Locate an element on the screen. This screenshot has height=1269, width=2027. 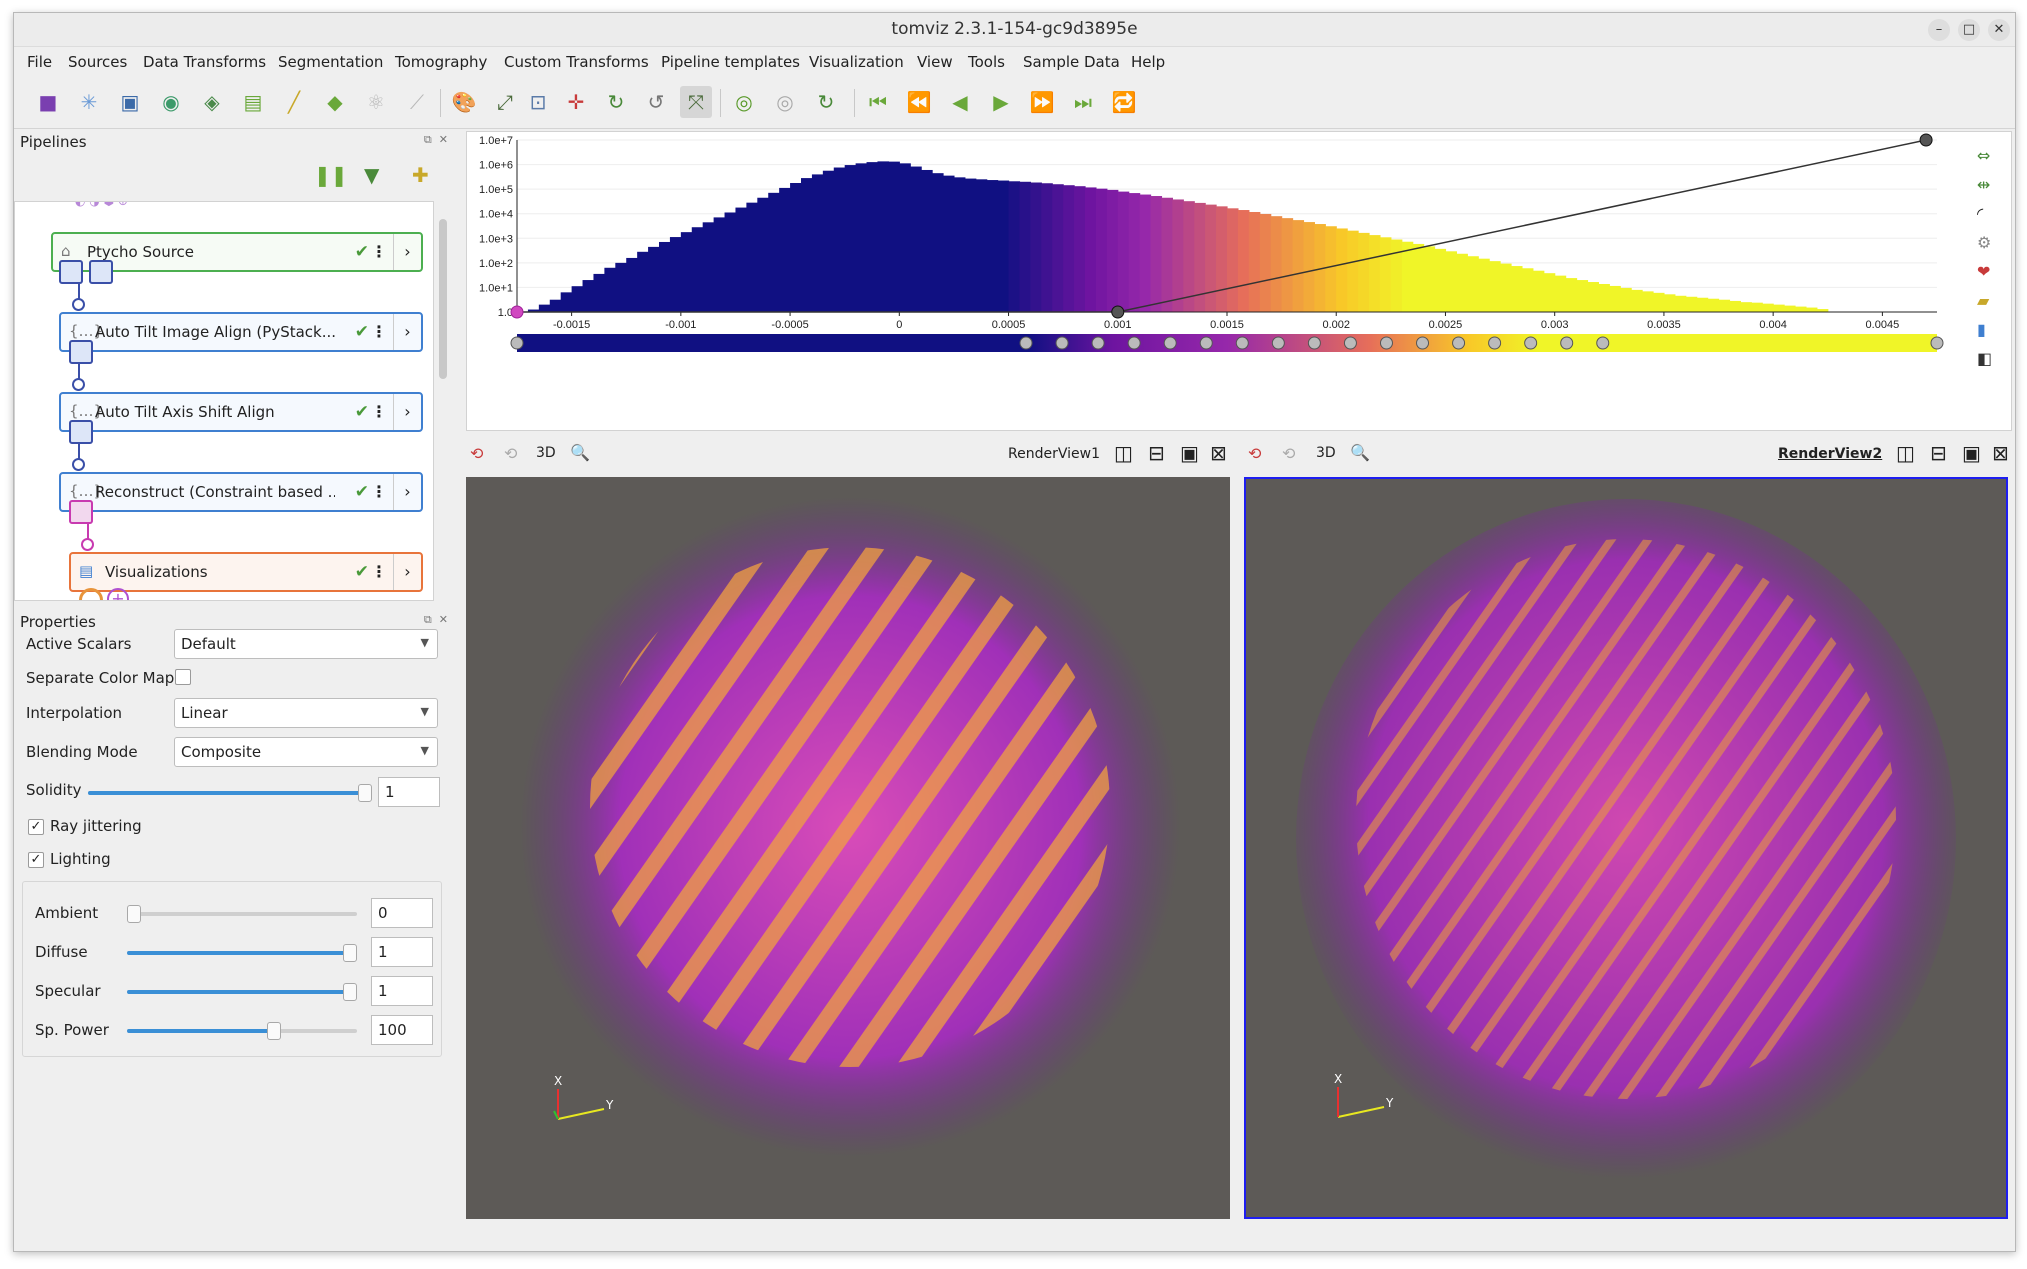
menu-tomography: Tomography is located at coordinates (441, 62).